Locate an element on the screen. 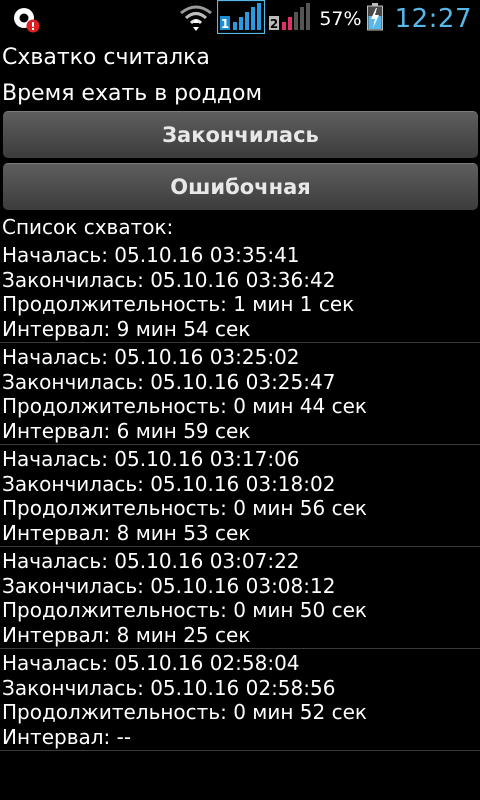  sim2-signal-icon: 2 is located at coordinates (291, 19).